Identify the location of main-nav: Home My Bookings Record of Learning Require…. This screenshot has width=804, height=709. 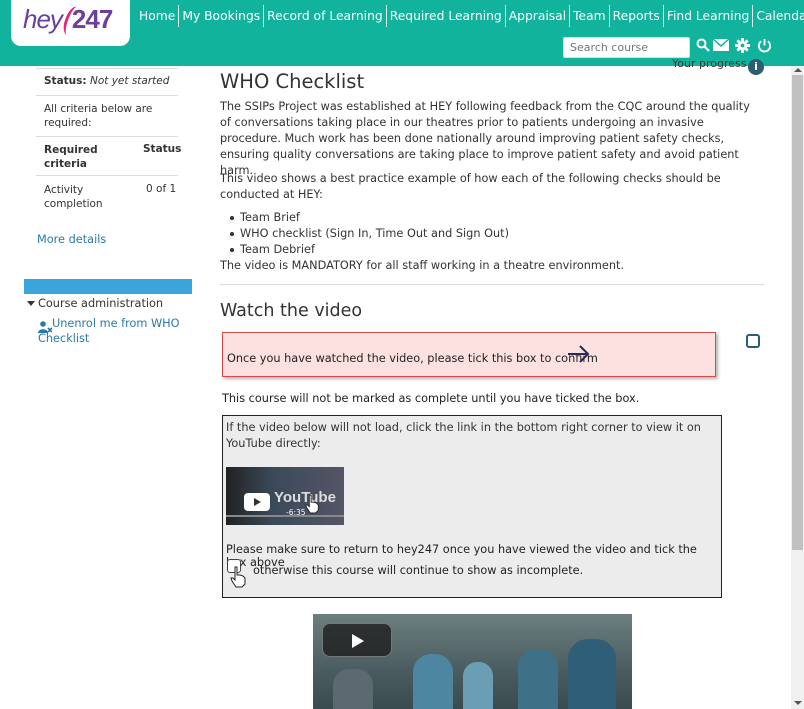
(470, 16).